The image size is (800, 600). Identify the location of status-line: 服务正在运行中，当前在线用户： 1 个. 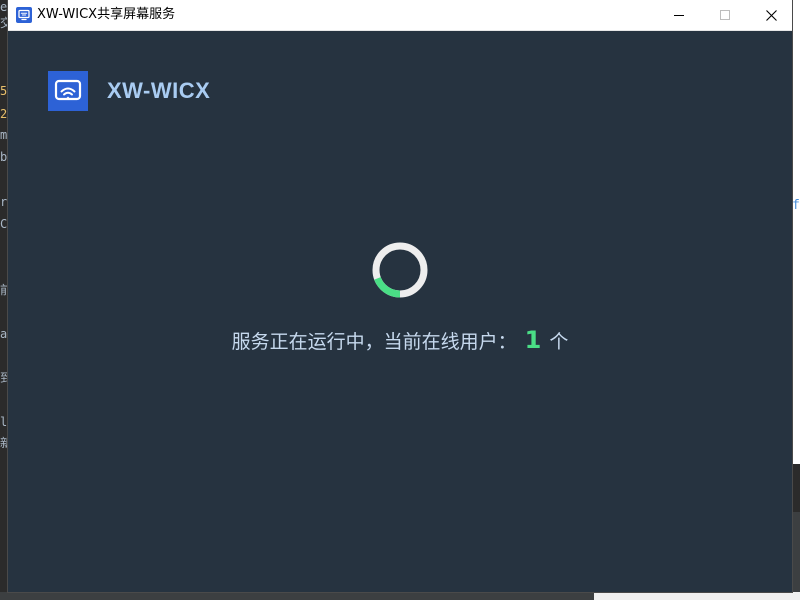
(400, 341).